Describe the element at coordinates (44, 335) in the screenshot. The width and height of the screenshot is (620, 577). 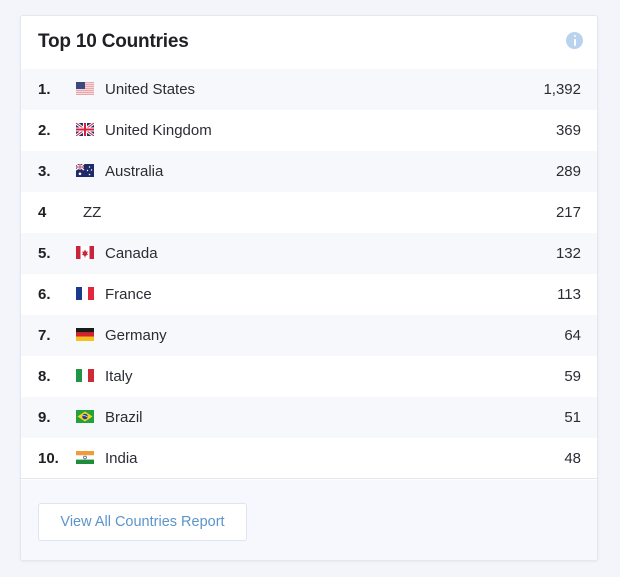
I see `country-rank: 7.` at that location.